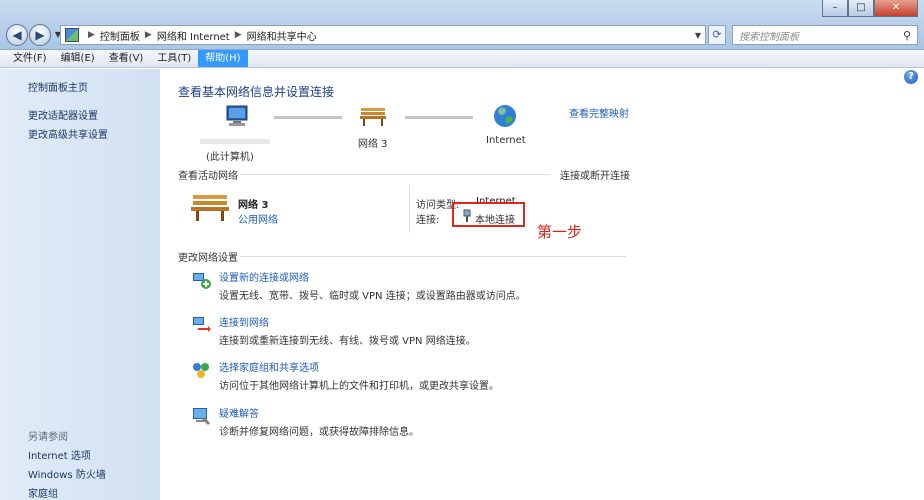 The image size is (924, 500). I want to click on computer-name-blur, so click(235, 141).